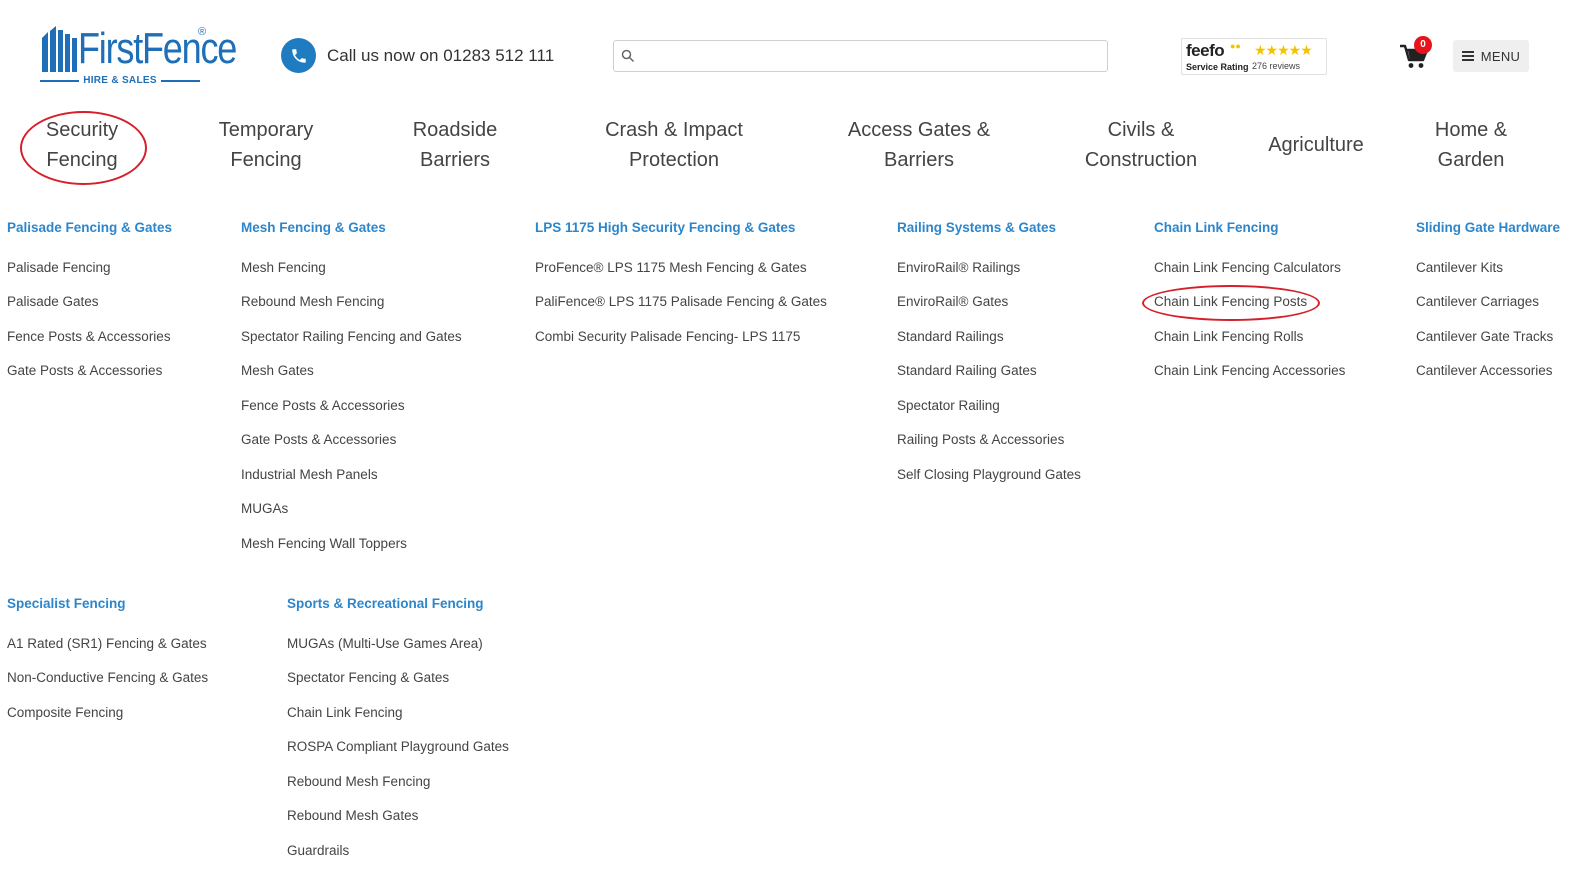 This screenshot has width=1588, height=872. Describe the element at coordinates (318, 850) in the screenshot. I see `menu-link: Guardrails` at that location.